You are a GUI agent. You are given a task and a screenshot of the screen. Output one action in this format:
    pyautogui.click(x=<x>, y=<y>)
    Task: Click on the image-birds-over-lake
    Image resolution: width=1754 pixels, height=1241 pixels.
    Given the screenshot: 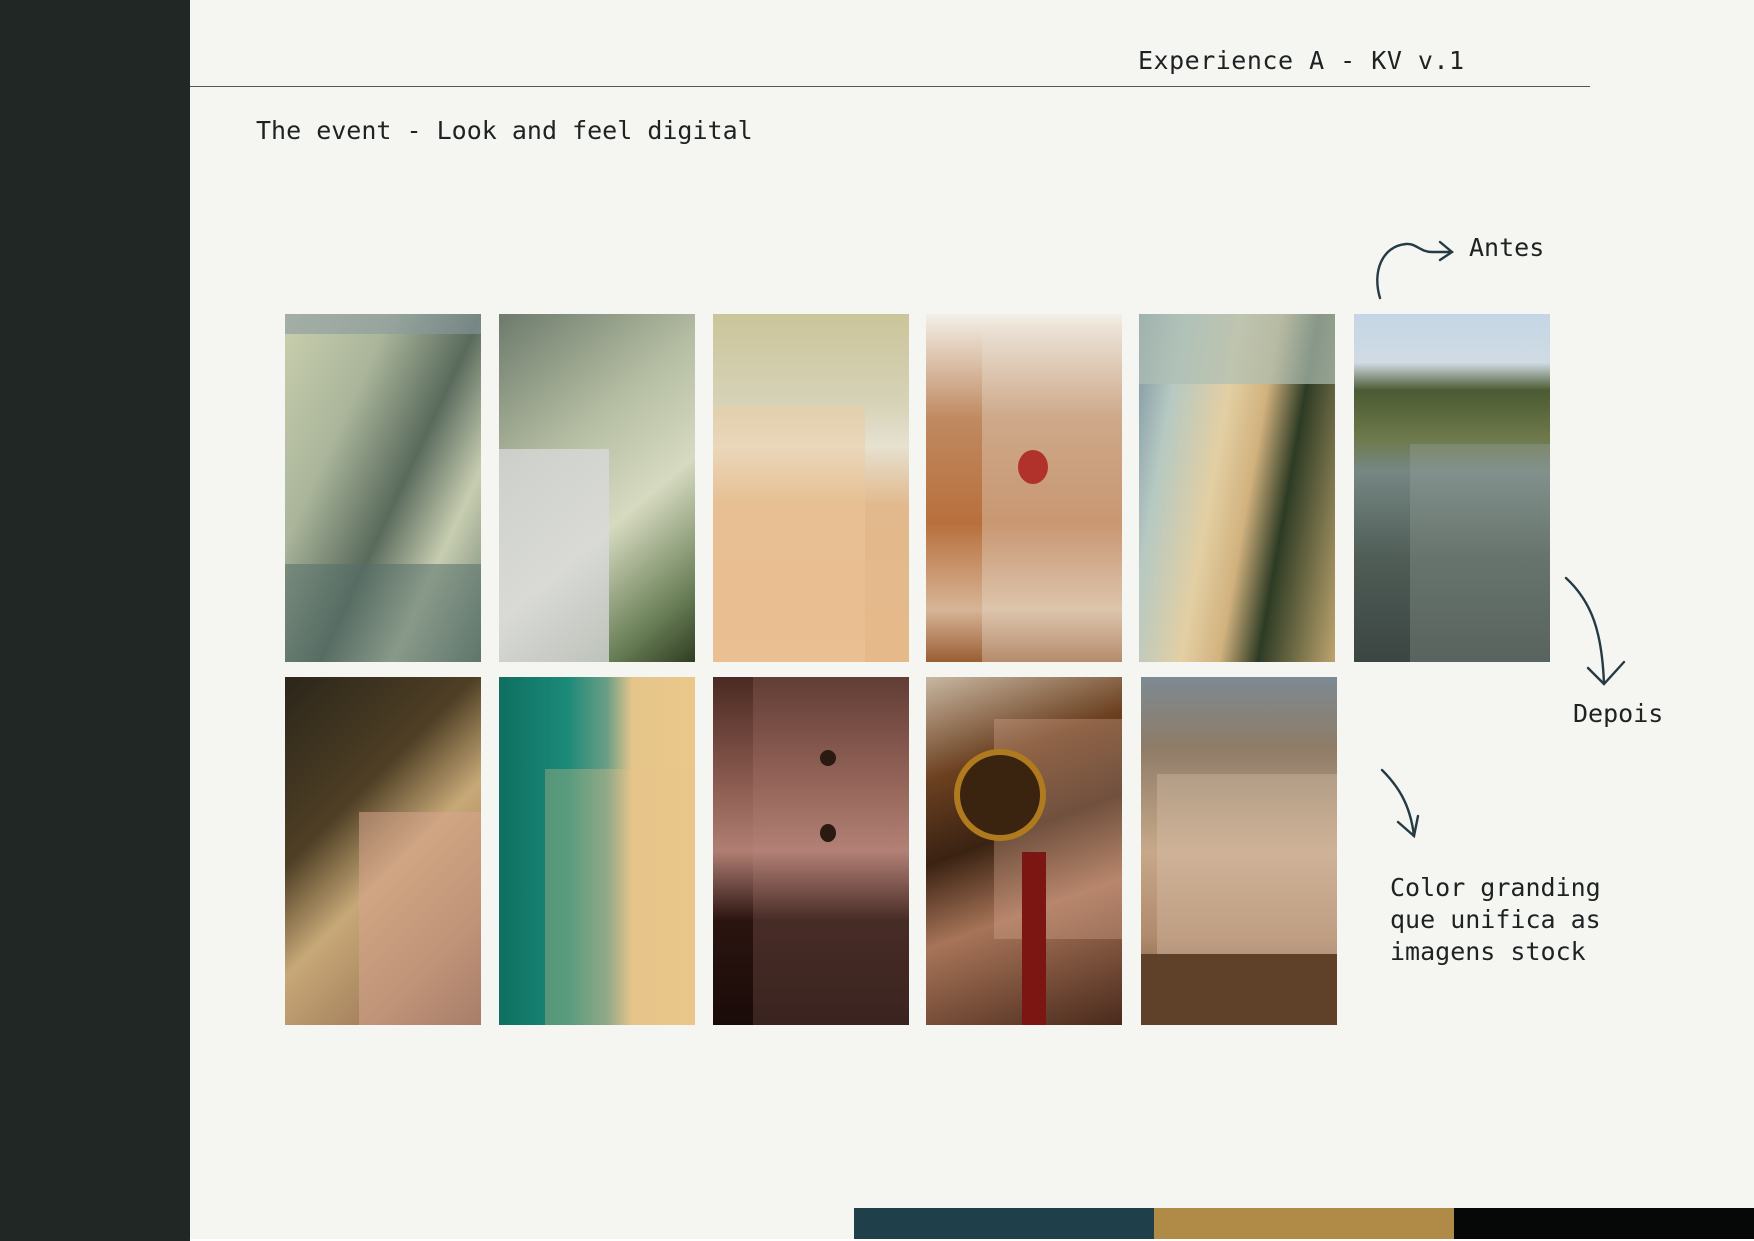 What is the action you would take?
    pyautogui.click(x=1452, y=488)
    